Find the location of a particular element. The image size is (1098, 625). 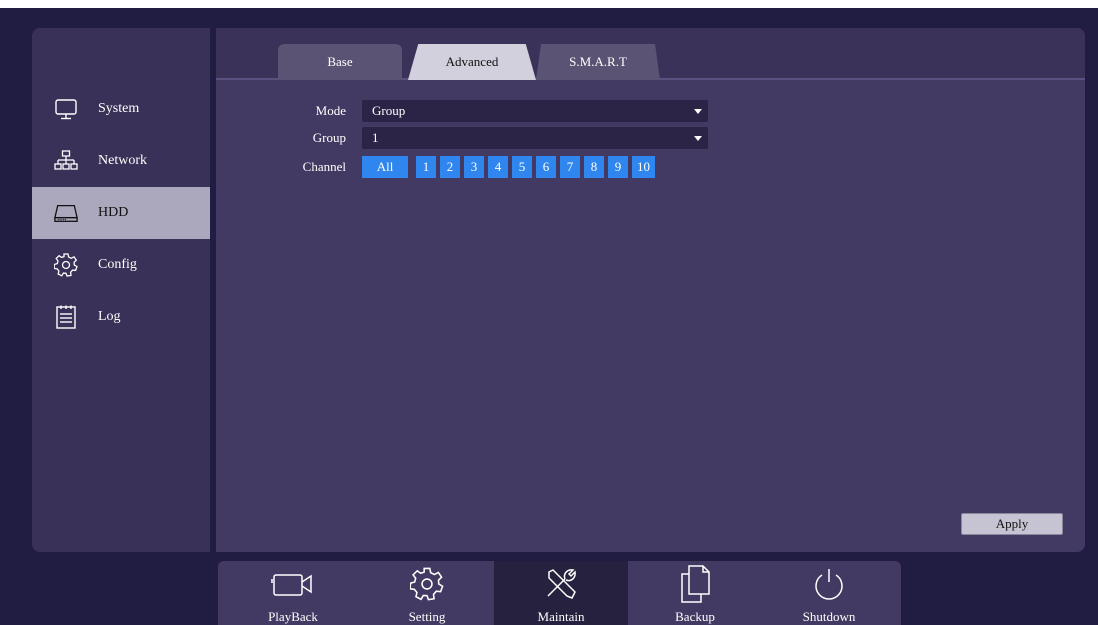

sidebar-item-log: Log is located at coordinates (121, 317).